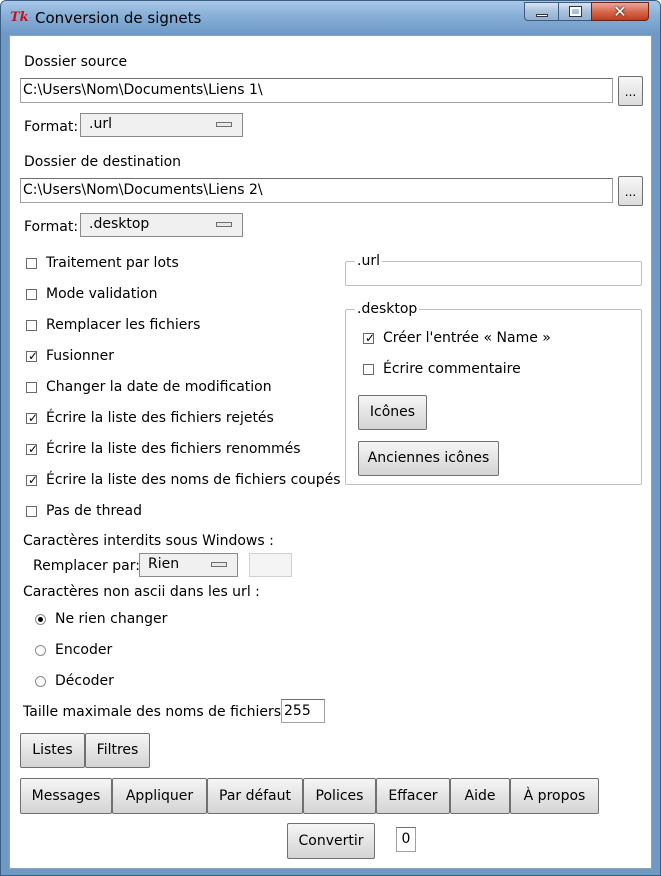  Describe the element at coordinates (428, 458) in the screenshot. I see `old-icons-button: Anciennes icônes` at that location.